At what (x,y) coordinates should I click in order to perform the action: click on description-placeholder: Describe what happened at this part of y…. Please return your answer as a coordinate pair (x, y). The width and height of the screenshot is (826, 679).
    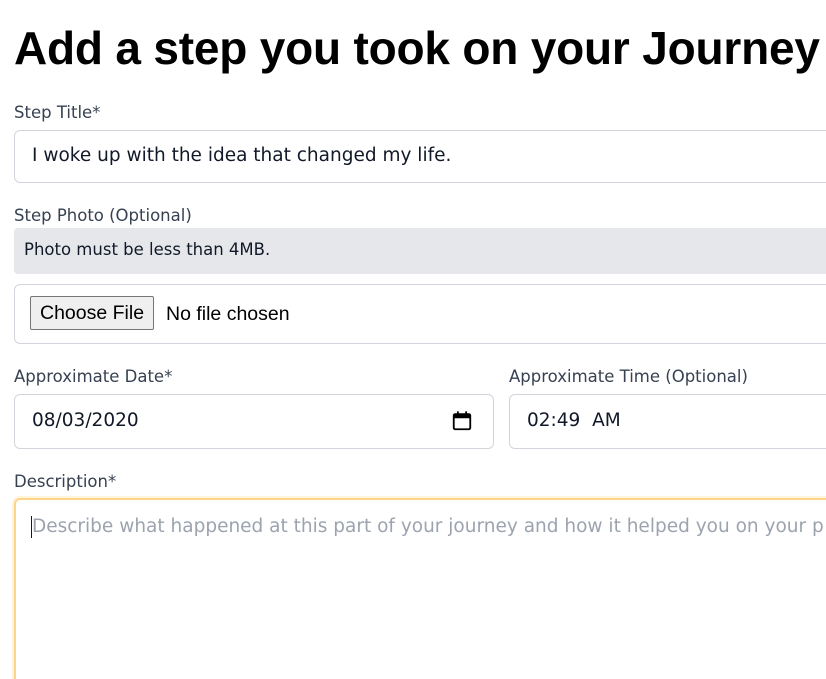
    Looking at the image, I should click on (428, 526).